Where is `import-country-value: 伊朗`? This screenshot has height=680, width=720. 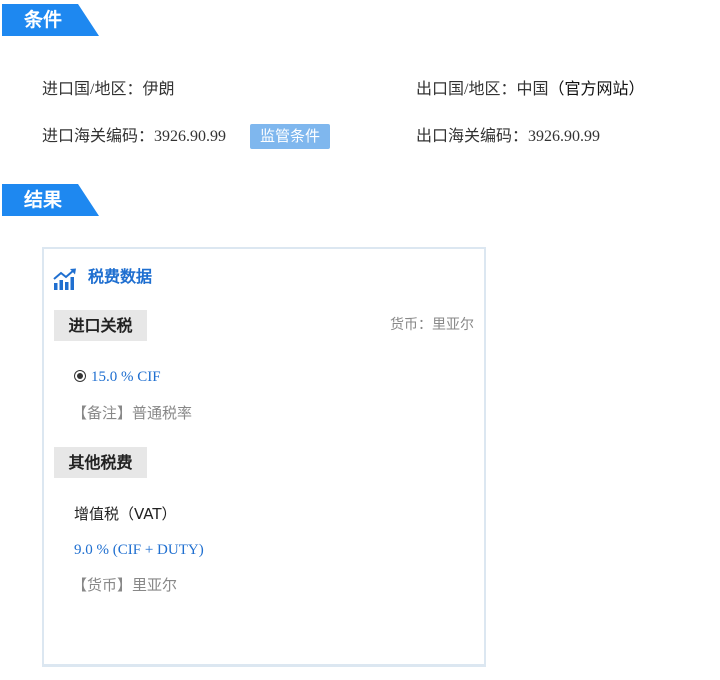
import-country-value: 伊朗 is located at coordinates (158, 89).